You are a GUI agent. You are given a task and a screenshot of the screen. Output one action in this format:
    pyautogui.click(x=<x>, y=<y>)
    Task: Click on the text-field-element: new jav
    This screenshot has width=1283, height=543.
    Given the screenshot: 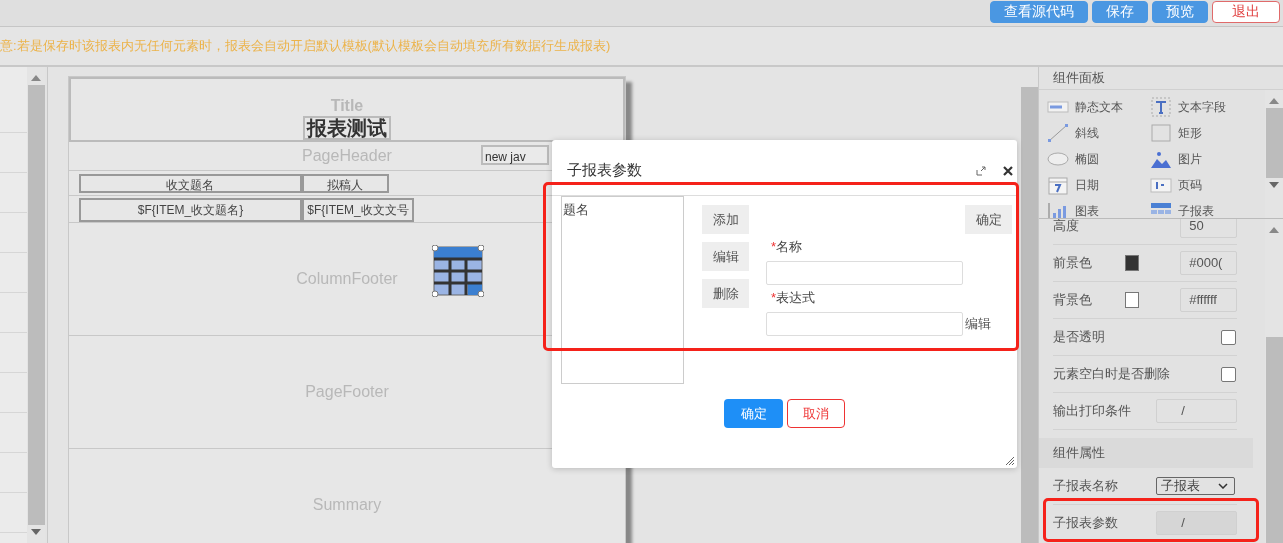 What is the action you would take?
    pyautogui.click(x=514, y=155)
    